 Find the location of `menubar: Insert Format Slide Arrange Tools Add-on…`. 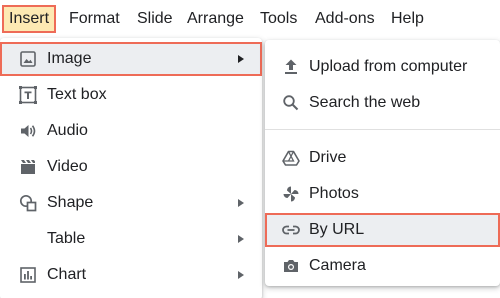

menubar: Insert Format Slide Arrange Tools Add-on… is located at coordinates (250, 19).